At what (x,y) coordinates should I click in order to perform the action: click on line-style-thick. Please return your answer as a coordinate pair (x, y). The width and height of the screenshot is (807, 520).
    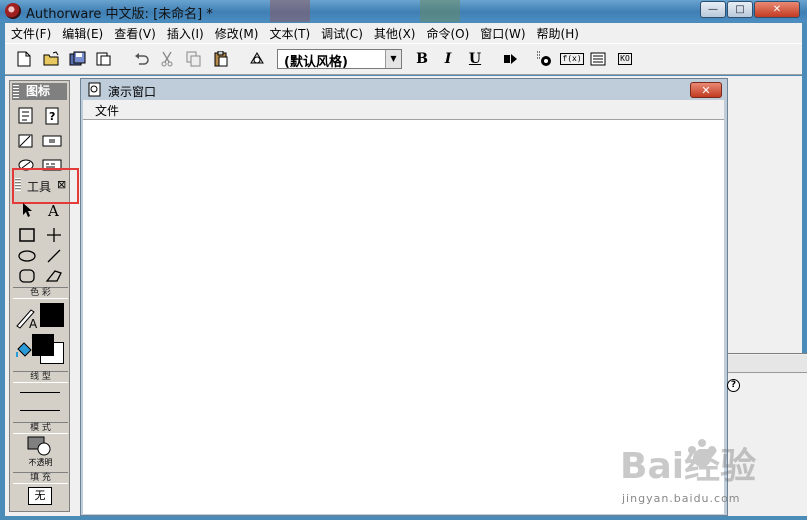
    Looking at the image, I should click on (40, 410).